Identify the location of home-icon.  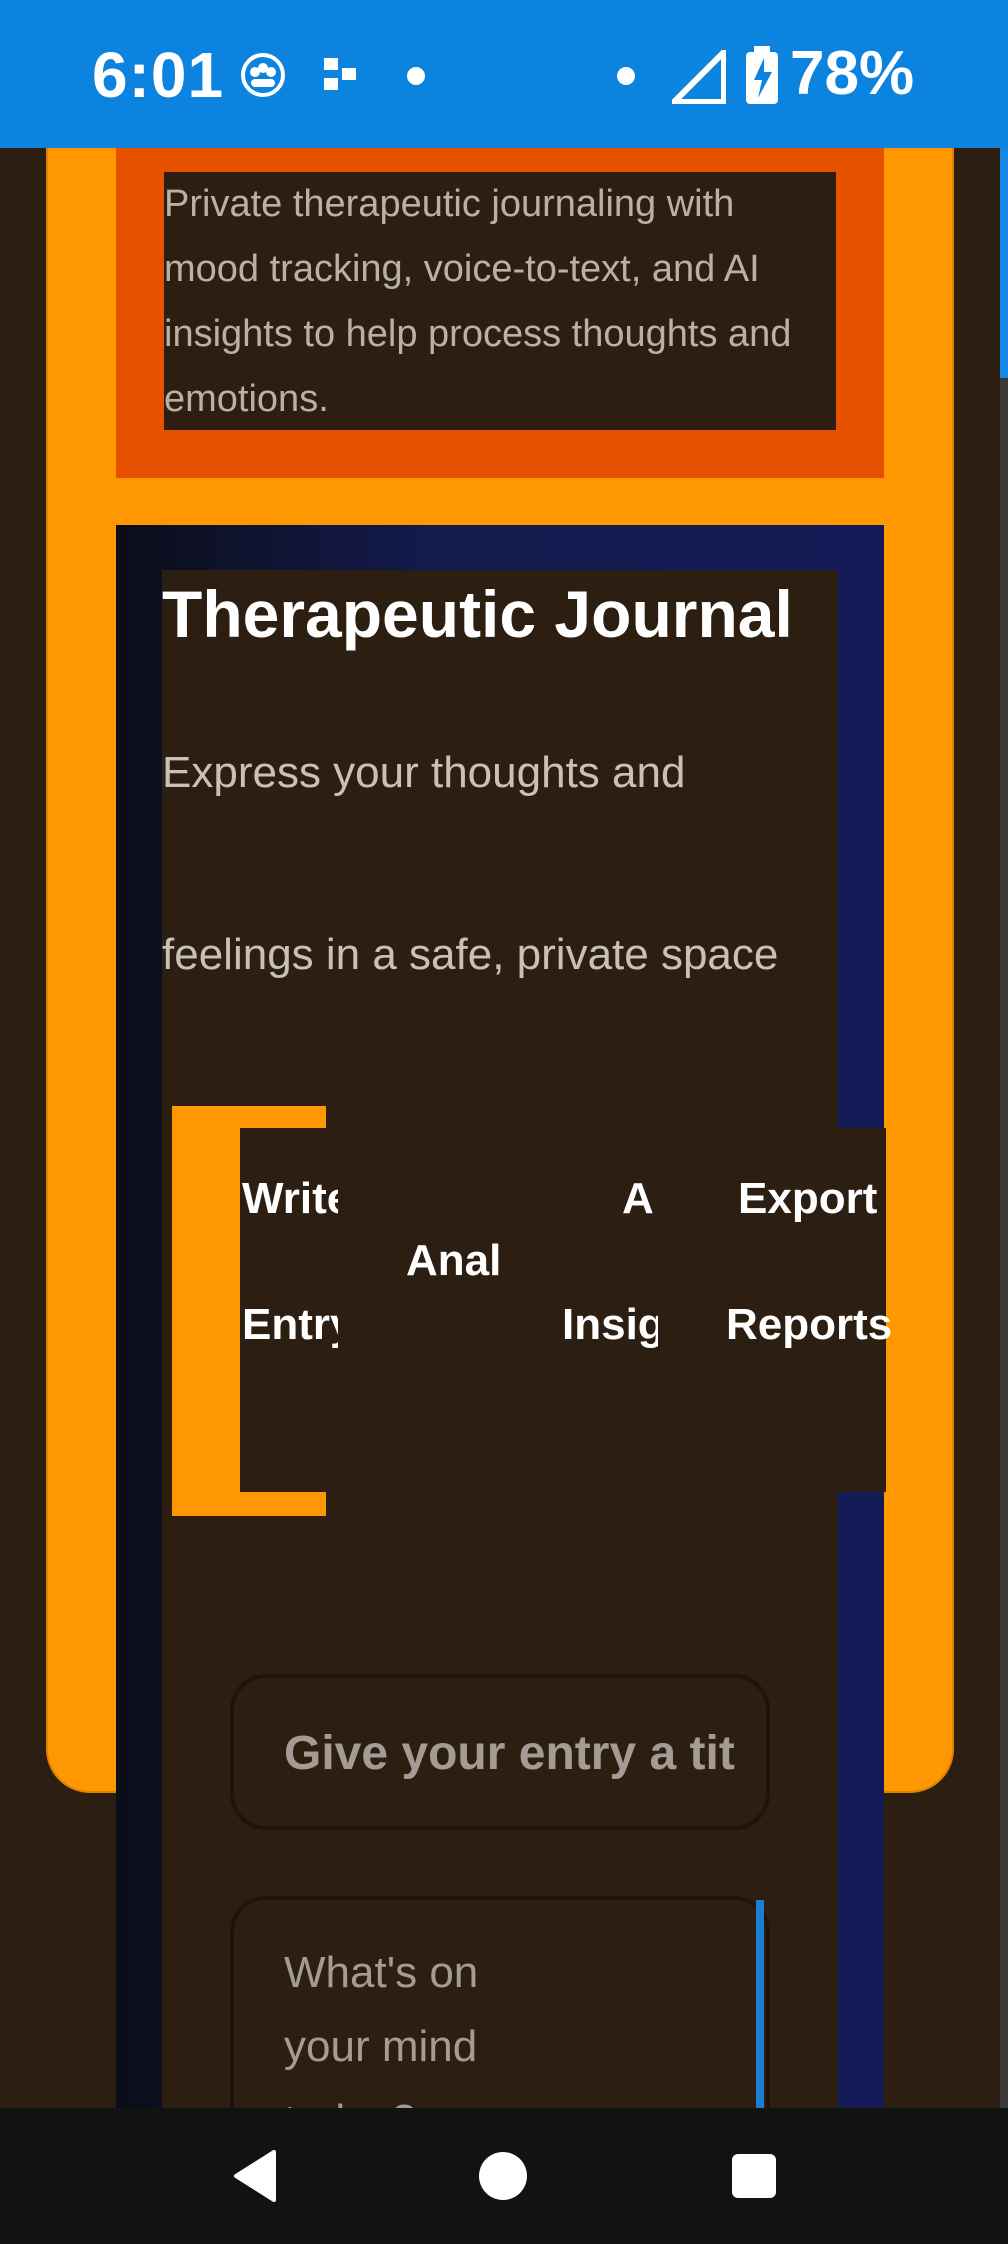
(503, 2176).